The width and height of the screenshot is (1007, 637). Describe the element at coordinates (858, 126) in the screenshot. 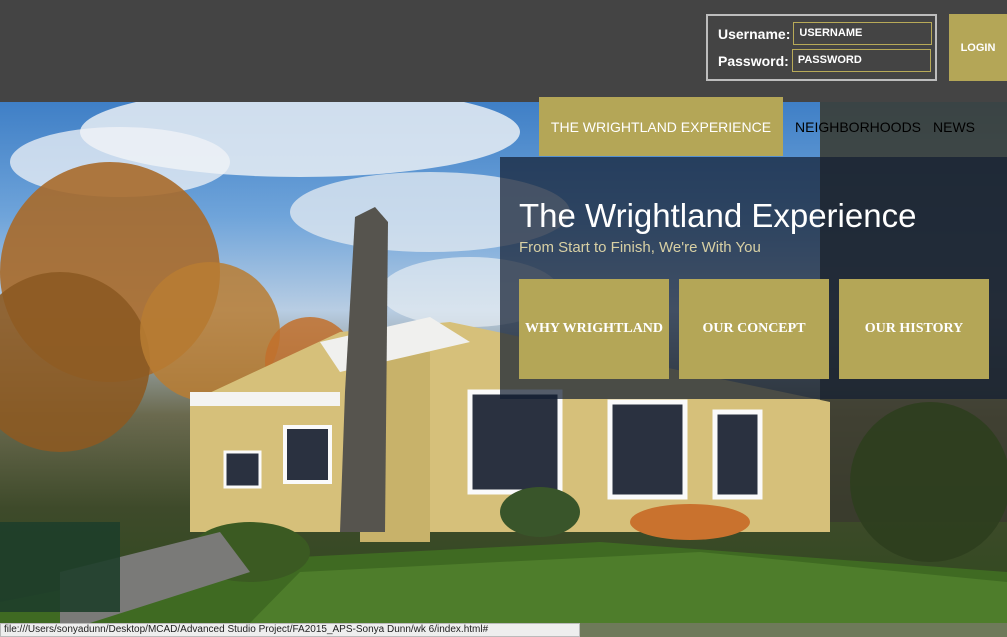

I see `nav-item-neighborhoods: NEIGHBORHOODS` at that location.